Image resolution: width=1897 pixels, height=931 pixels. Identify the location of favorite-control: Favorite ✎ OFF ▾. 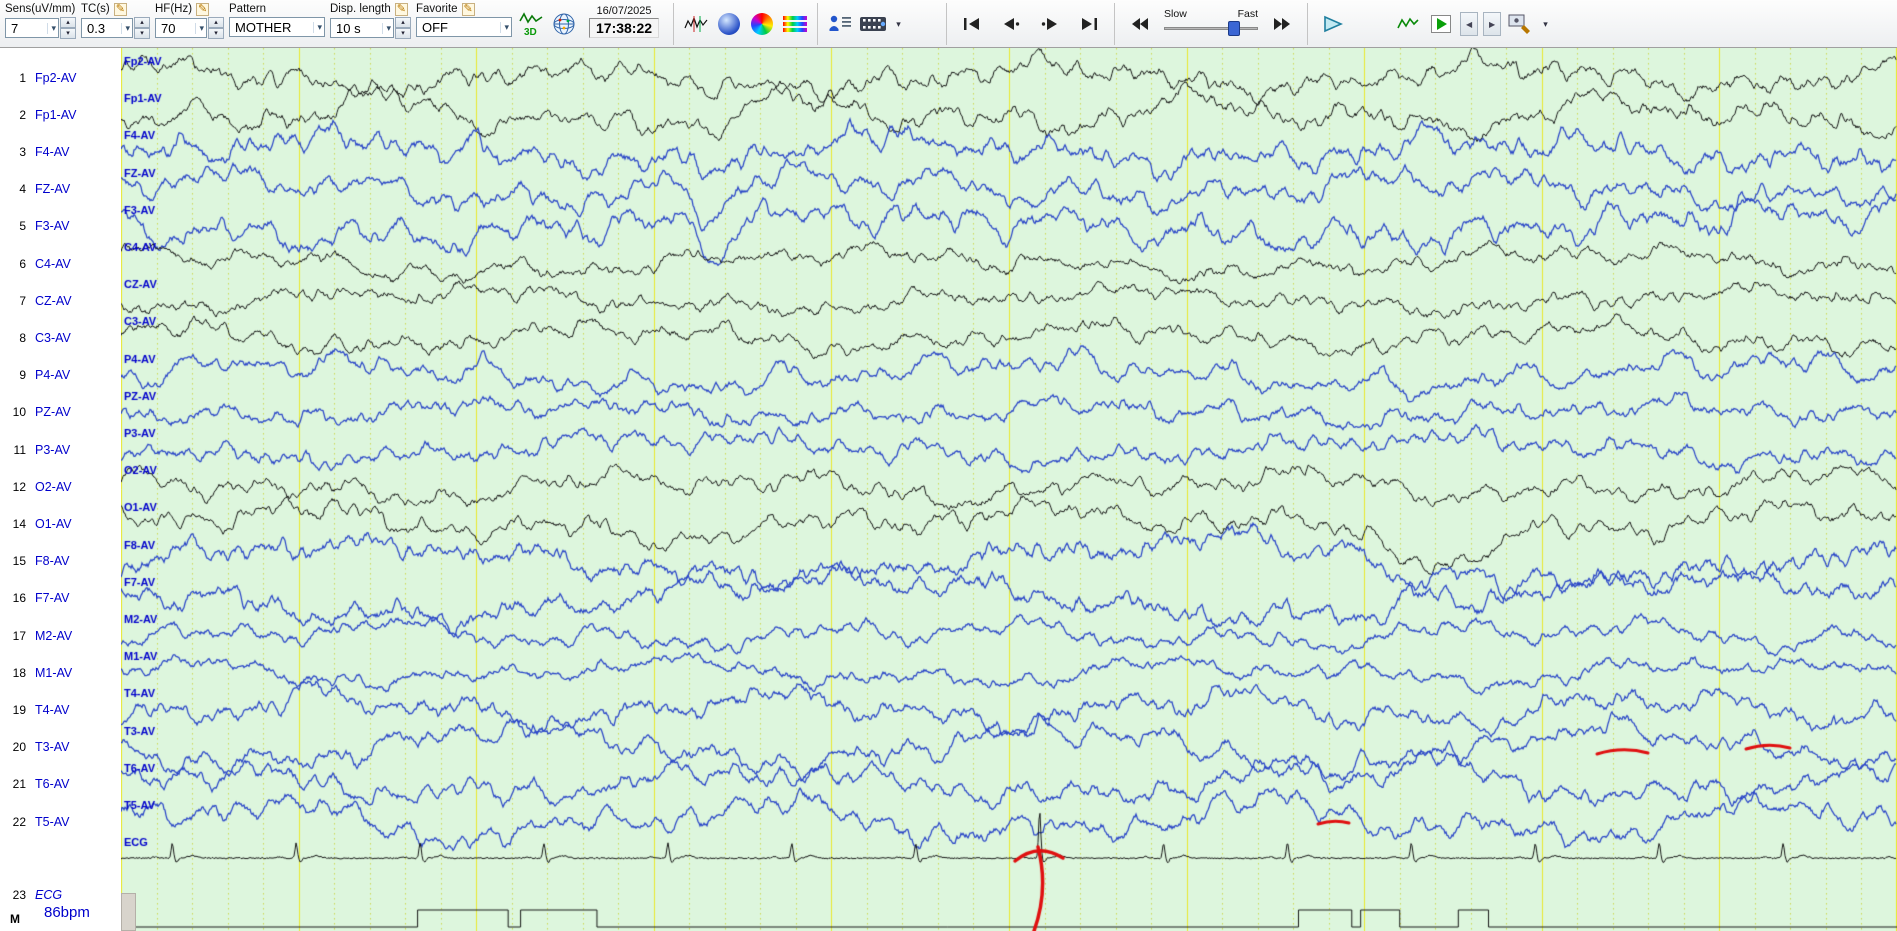
(464, 19).